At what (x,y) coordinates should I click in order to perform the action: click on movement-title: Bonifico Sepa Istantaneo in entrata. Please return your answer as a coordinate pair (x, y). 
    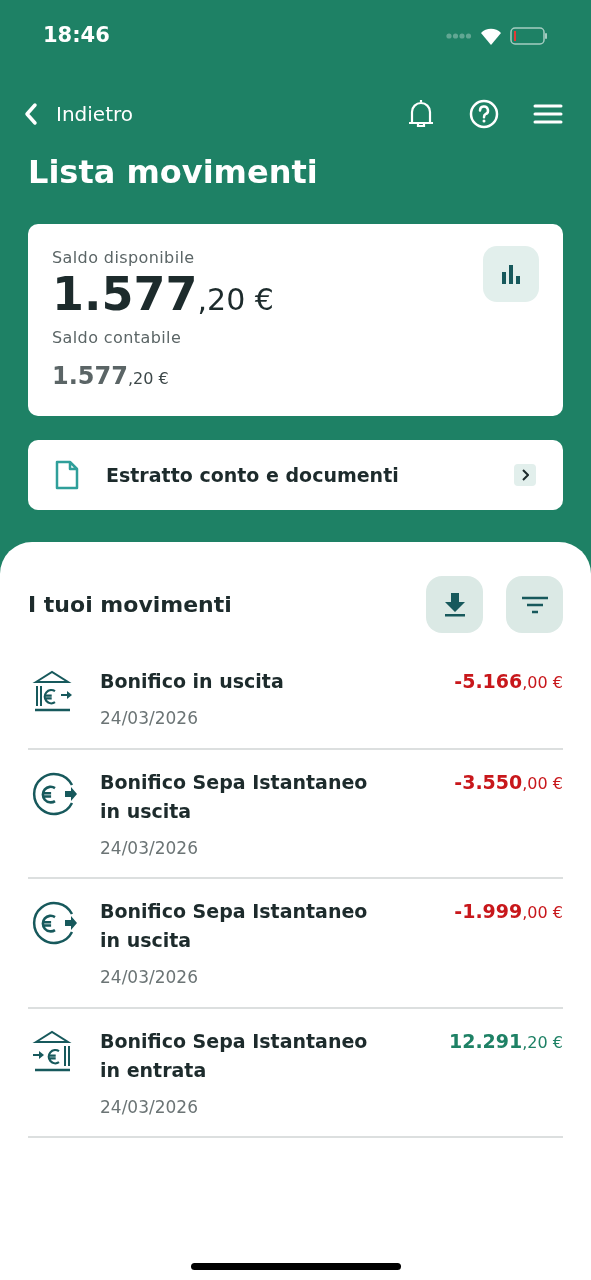
    Looking at the image, I should click on (234, 1055).